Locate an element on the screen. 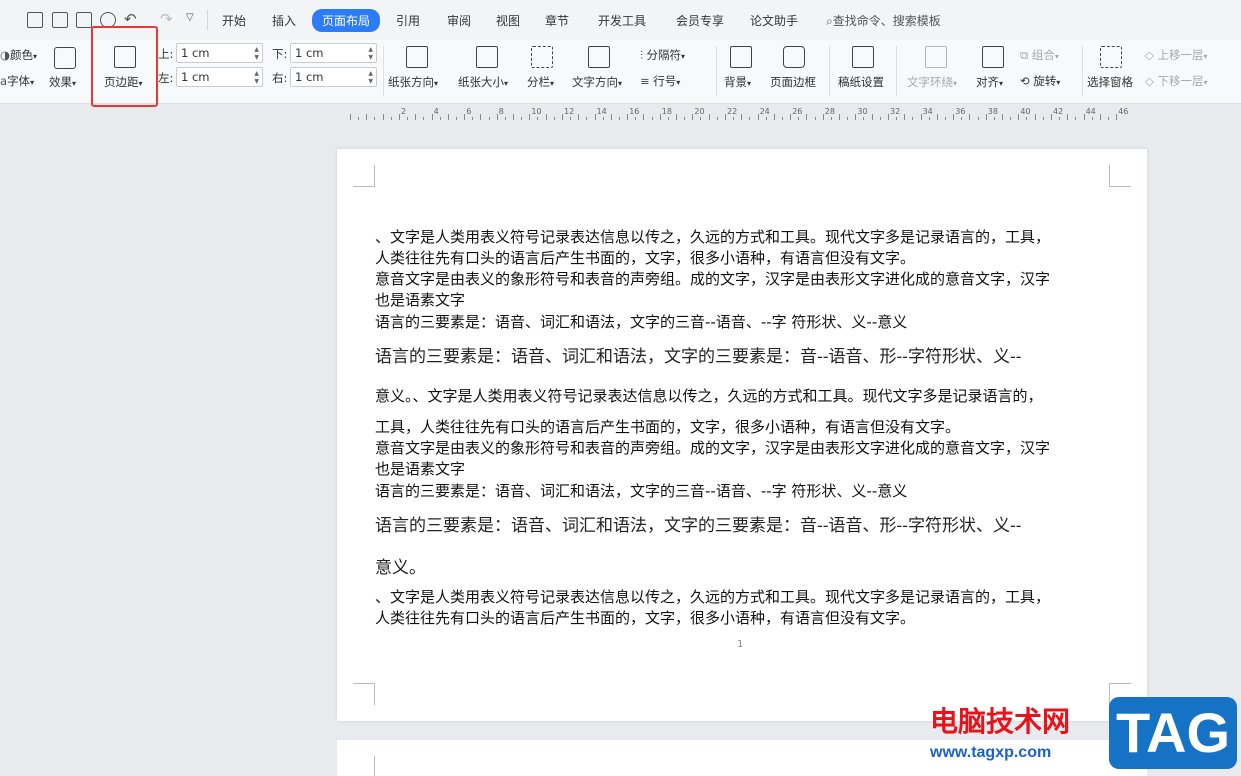 This screenshot has height=776, width=1241. manuscript-icon is located at coordinates (863, 57).